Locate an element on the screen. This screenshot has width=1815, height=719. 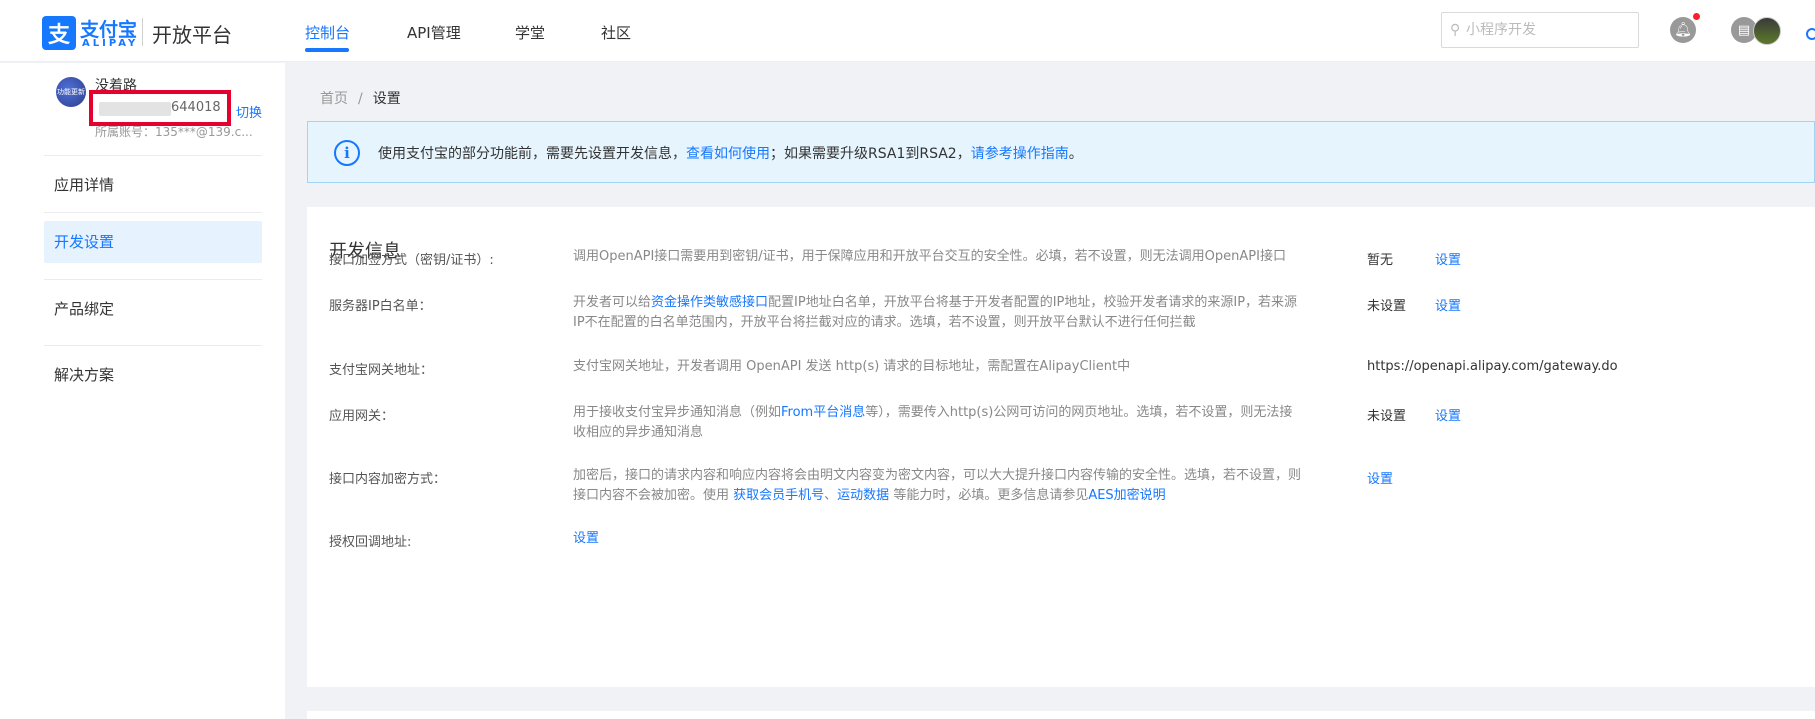
active-tab-indicator is located at coordinates (327, 50).